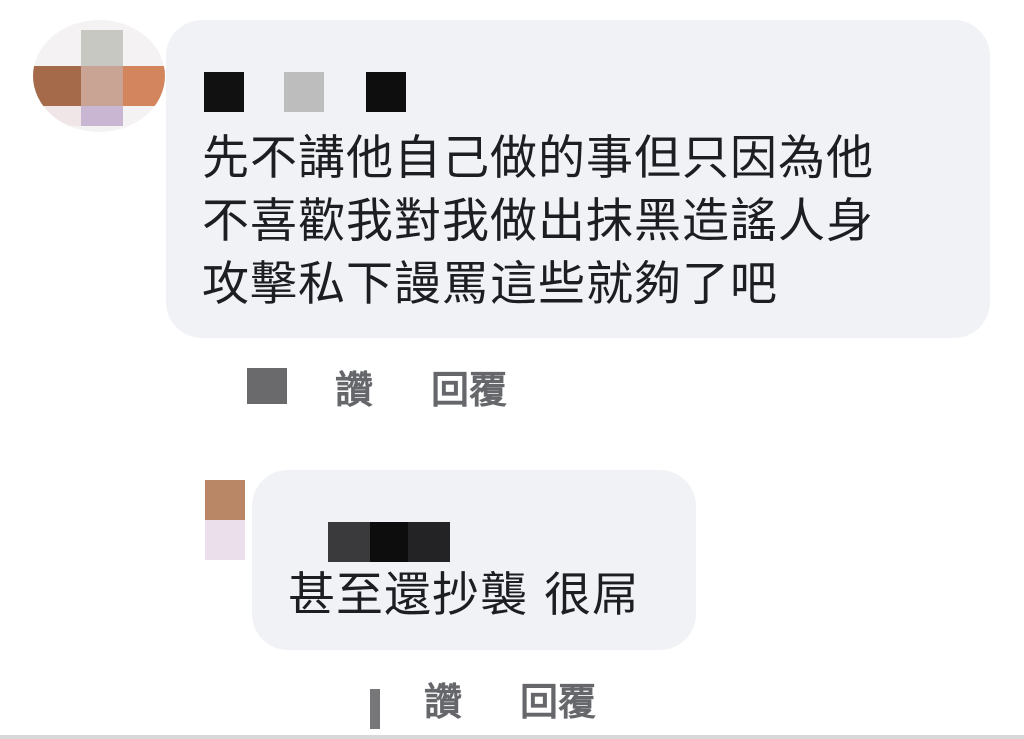  Describe the element at coordinates (512, 737) in the screenshot. I see `divider` at that location.